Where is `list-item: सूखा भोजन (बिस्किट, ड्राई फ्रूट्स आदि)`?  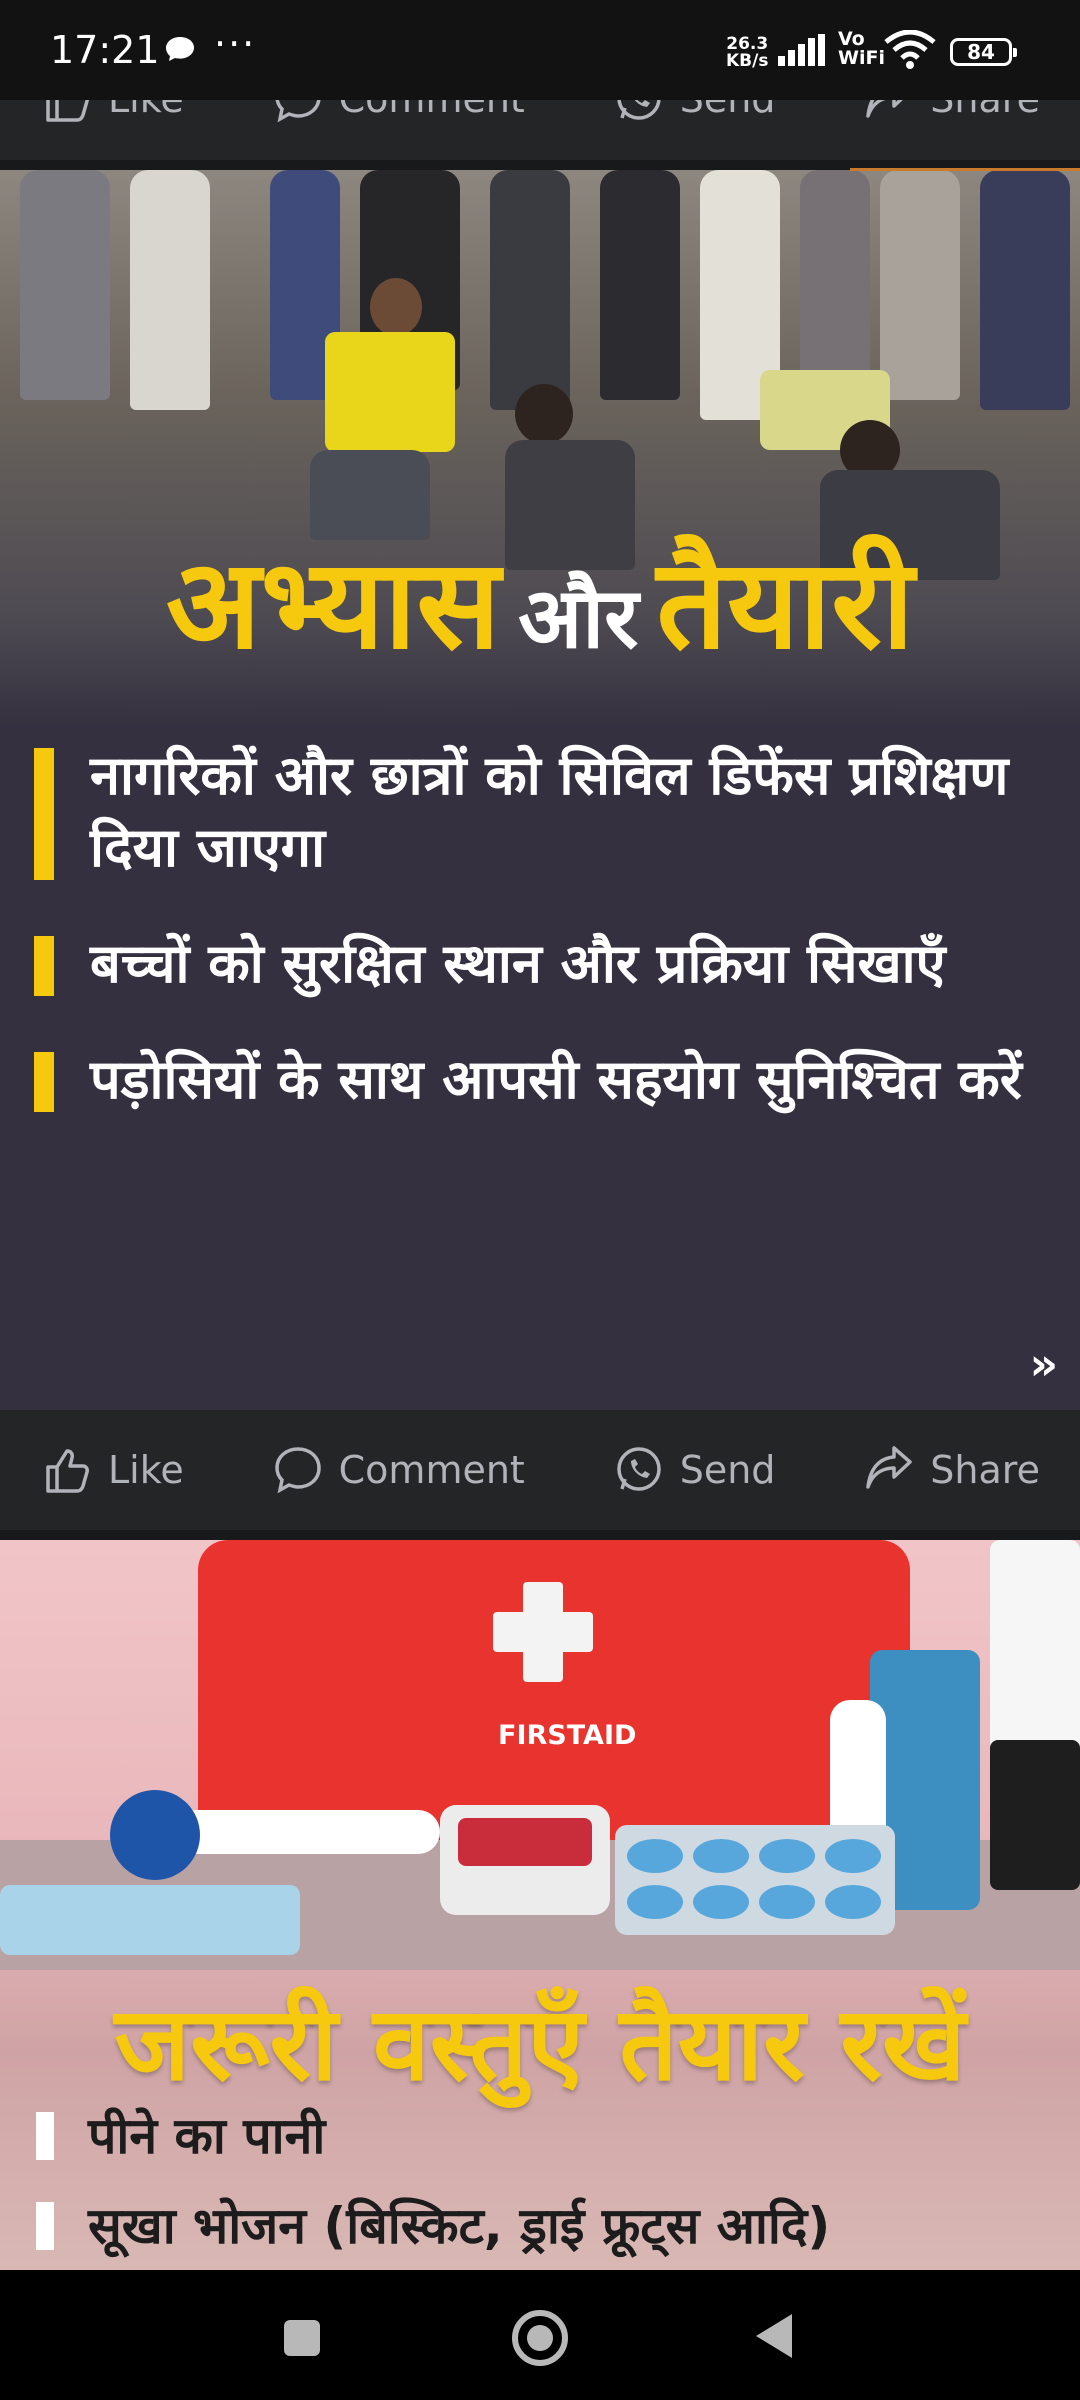 list-item: सूखा भोजन (बिस्किट, ड्राई फ्रूट्स आदि) is located at coordinates (546, 2226).